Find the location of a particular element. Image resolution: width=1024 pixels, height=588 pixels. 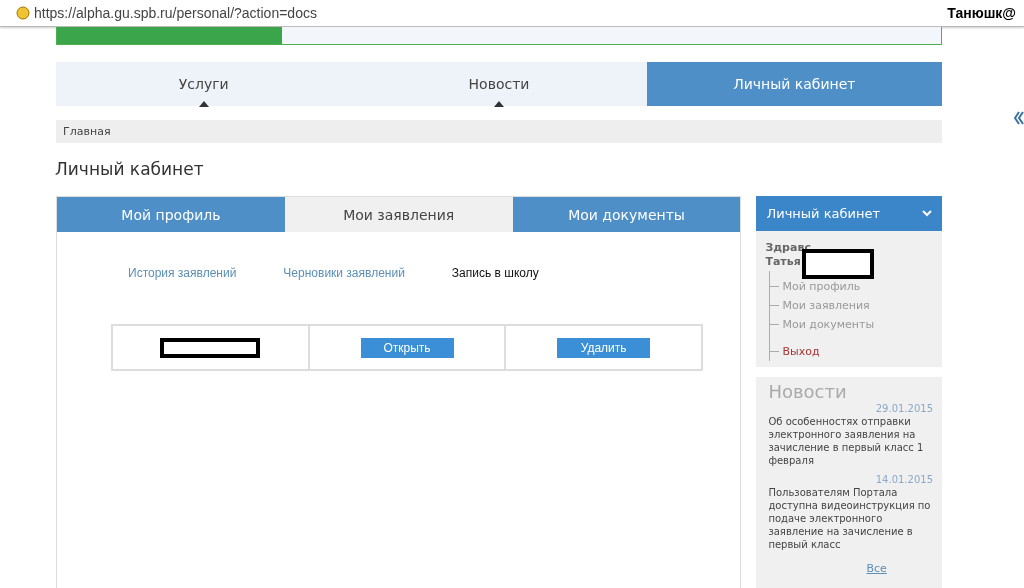

page-title: Личный кабинет is located at coordinates (130, 170).